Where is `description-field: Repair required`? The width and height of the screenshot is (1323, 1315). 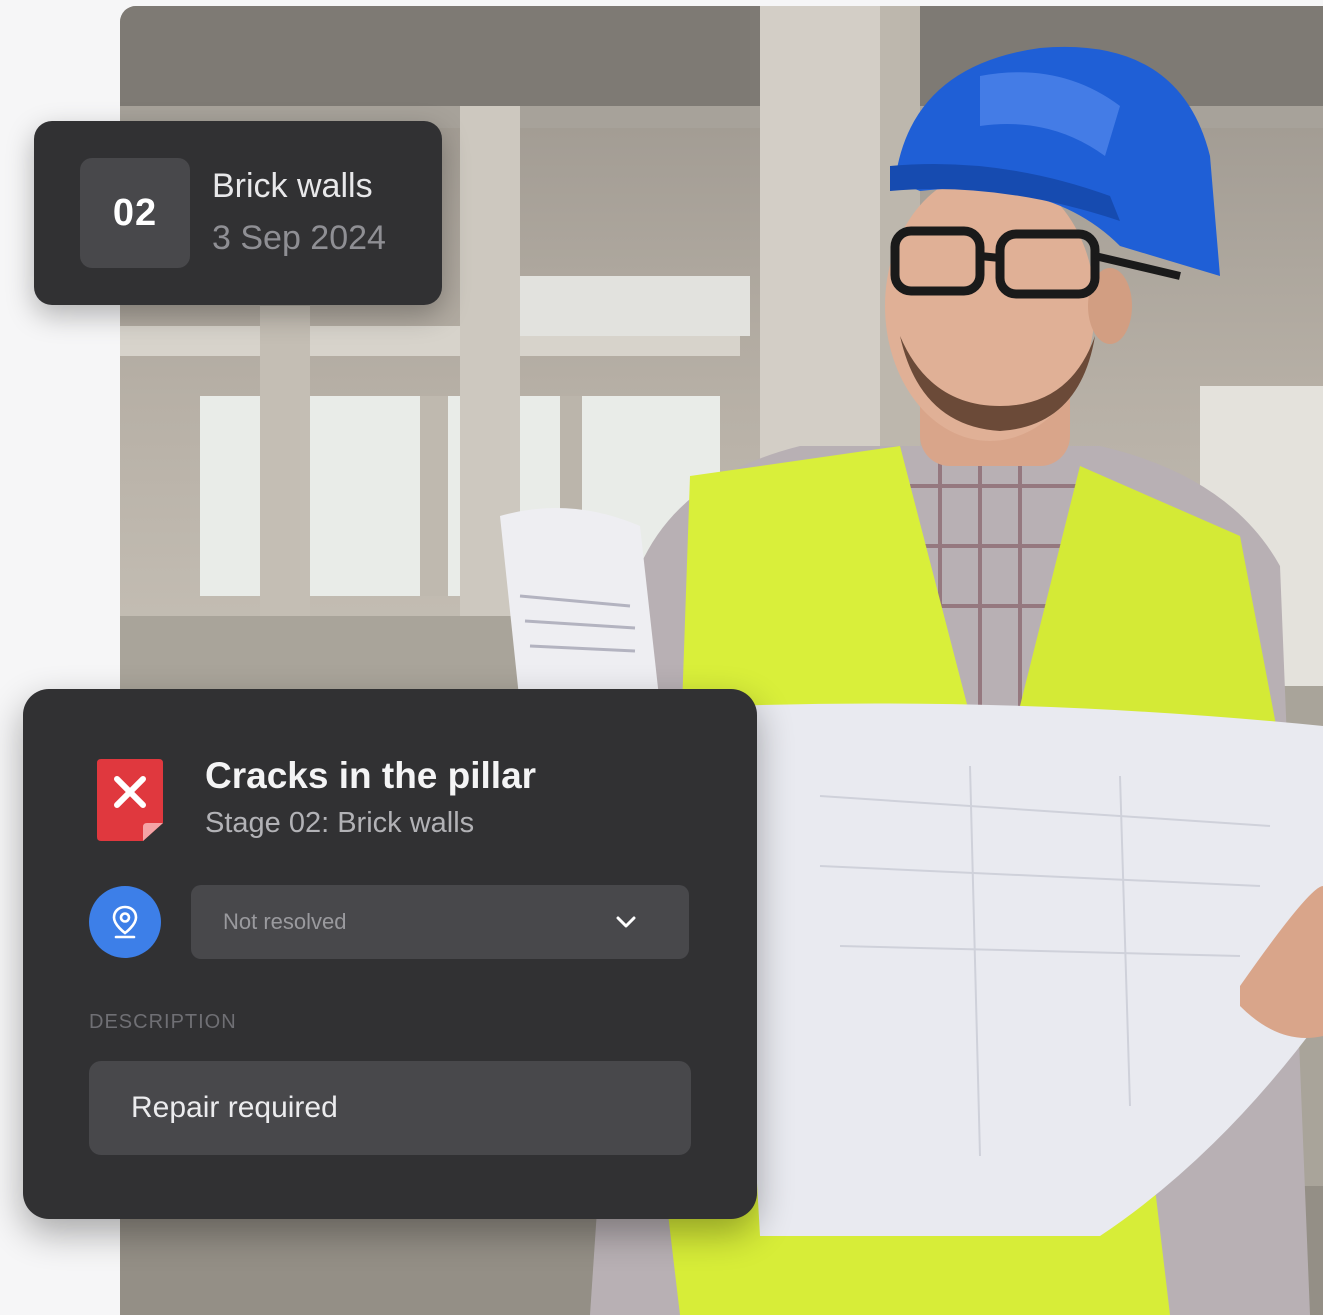 description-field: Repair required is located at coordinates (390, 1108).